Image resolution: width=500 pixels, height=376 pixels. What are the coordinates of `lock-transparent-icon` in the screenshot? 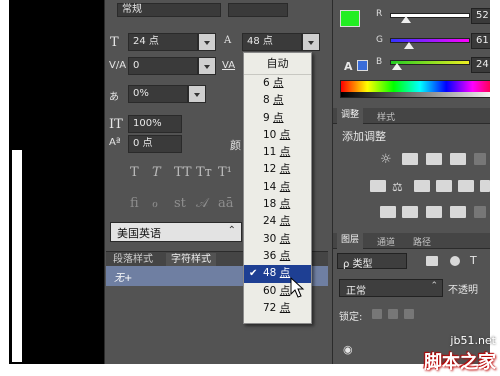 It's located at (377, 314).